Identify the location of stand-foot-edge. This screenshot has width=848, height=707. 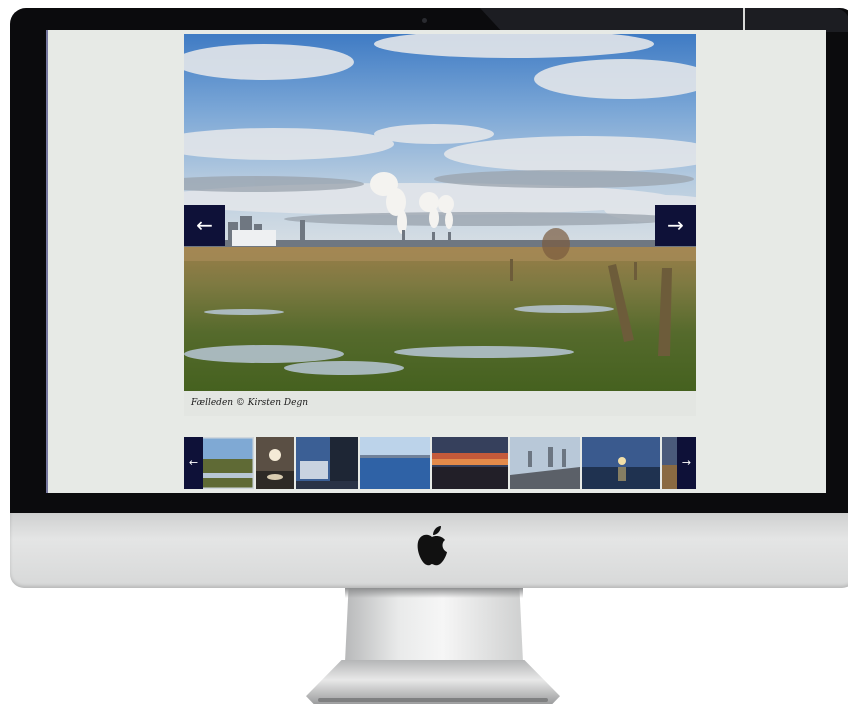
(433, 700).